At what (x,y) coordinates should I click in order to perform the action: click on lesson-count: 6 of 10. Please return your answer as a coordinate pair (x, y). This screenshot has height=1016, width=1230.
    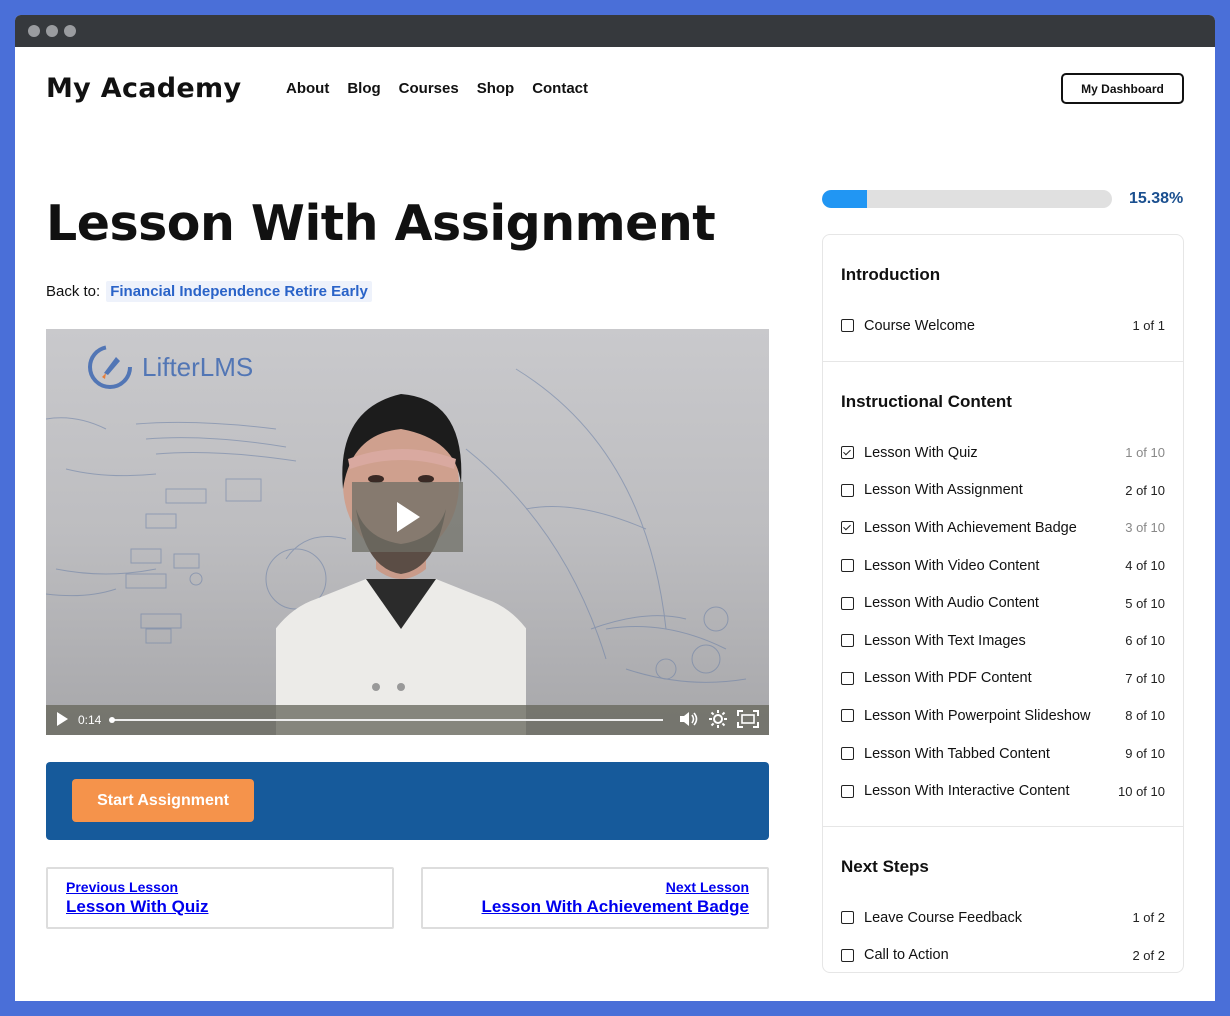
    Looking at the image, I should click on (1145, 641).